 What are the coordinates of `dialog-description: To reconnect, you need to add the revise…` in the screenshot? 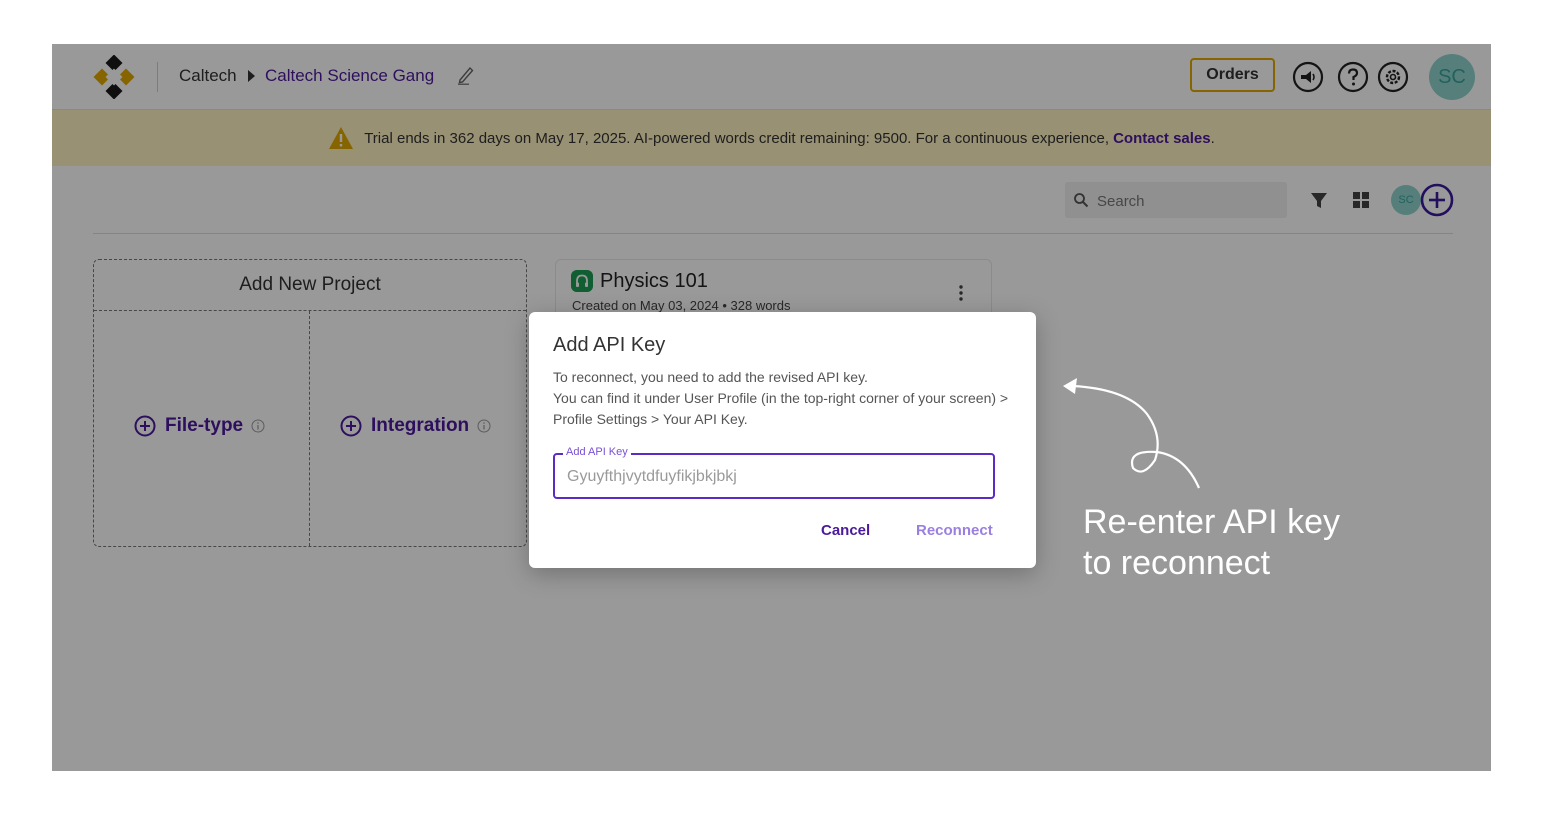 It's located at (783, 398).